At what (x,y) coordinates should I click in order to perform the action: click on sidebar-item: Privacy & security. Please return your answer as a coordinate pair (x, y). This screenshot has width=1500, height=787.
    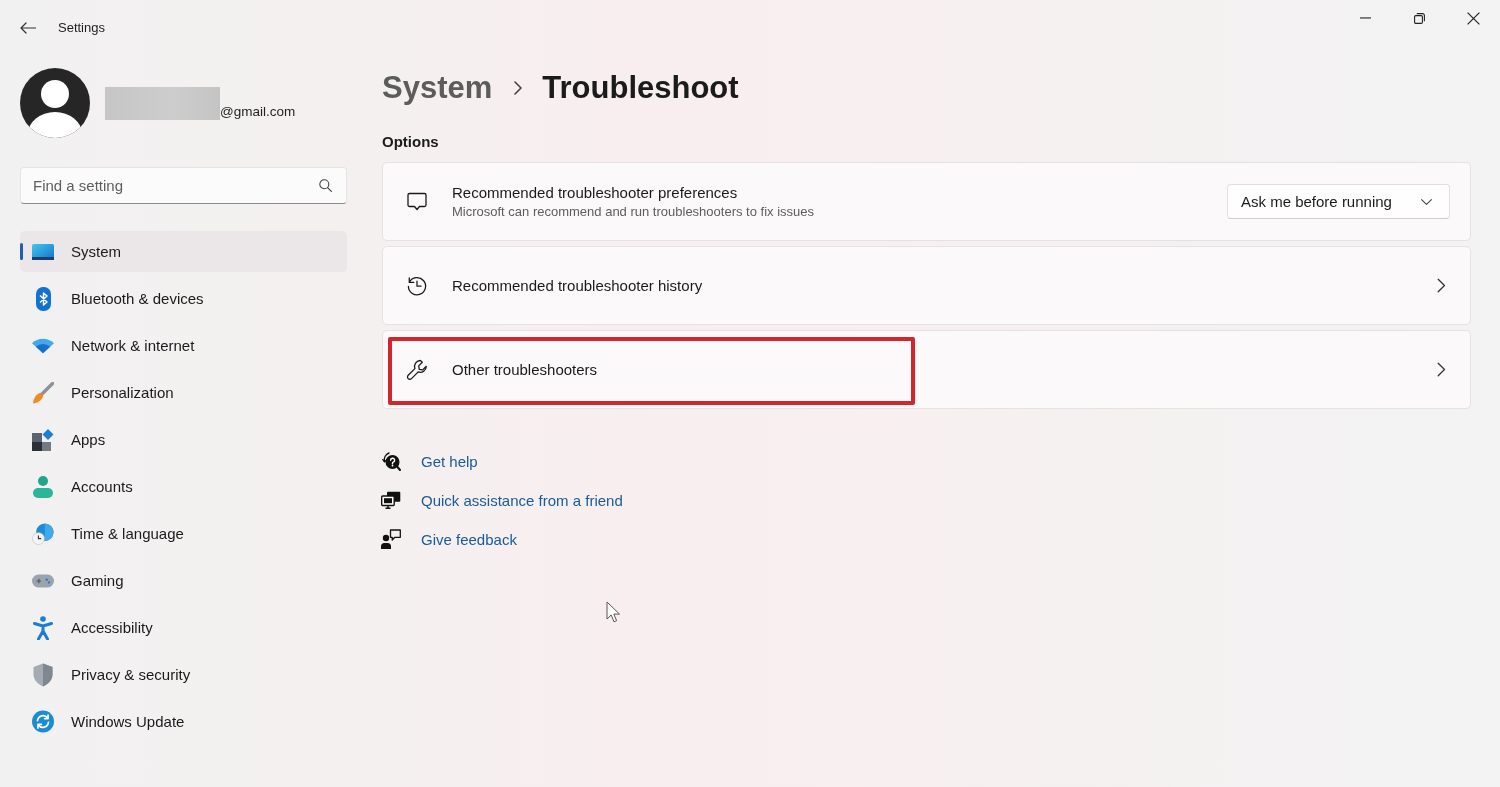
    Looking at the image, I should click on (183, 674).